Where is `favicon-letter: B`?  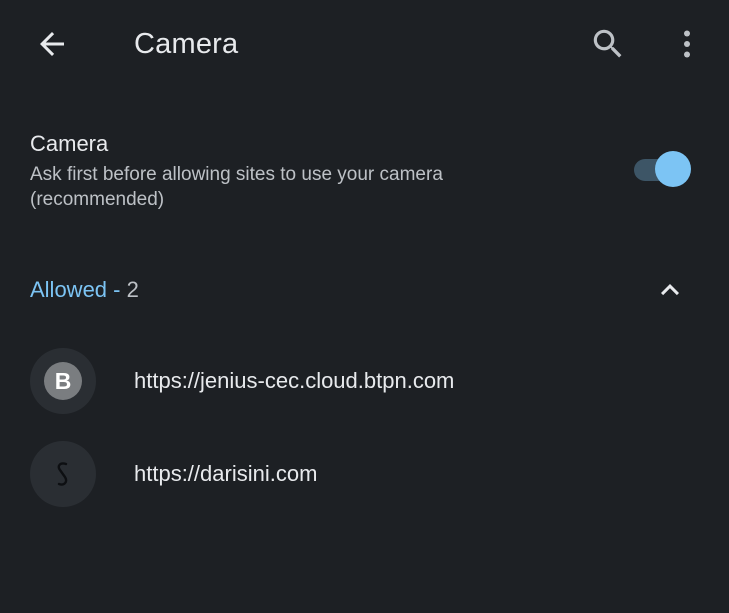 favicon-letter: B is located at coordinates (63, 381).